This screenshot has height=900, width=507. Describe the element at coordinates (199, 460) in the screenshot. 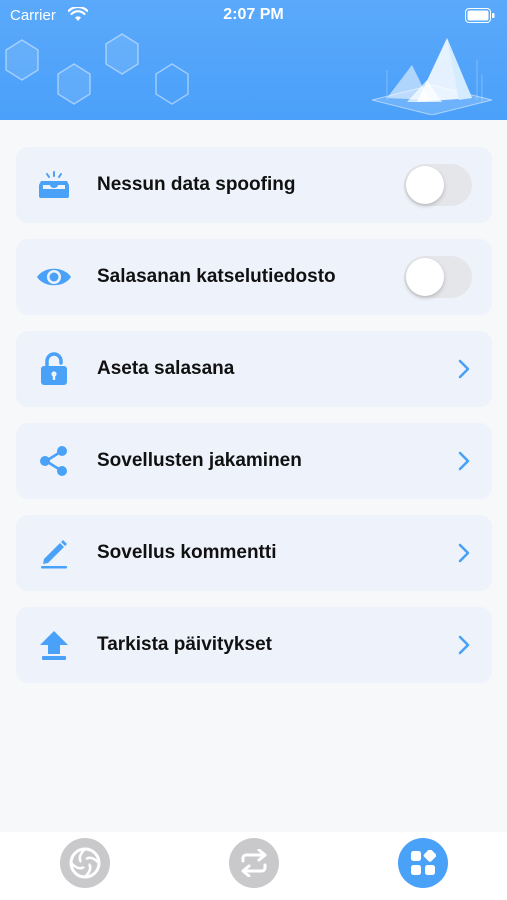

I see `setting-label: Sovellusten jakaminen` at that location.